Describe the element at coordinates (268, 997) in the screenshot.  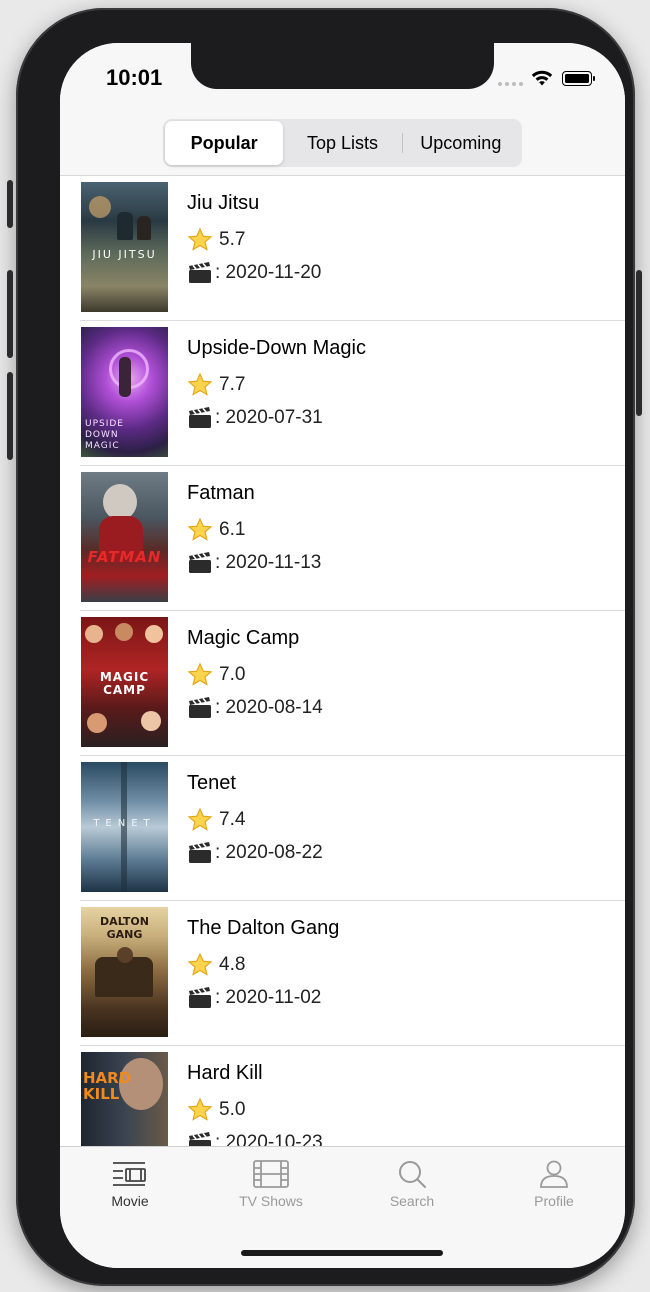
I see `release-date-value: : 2020-11-02` at that location.